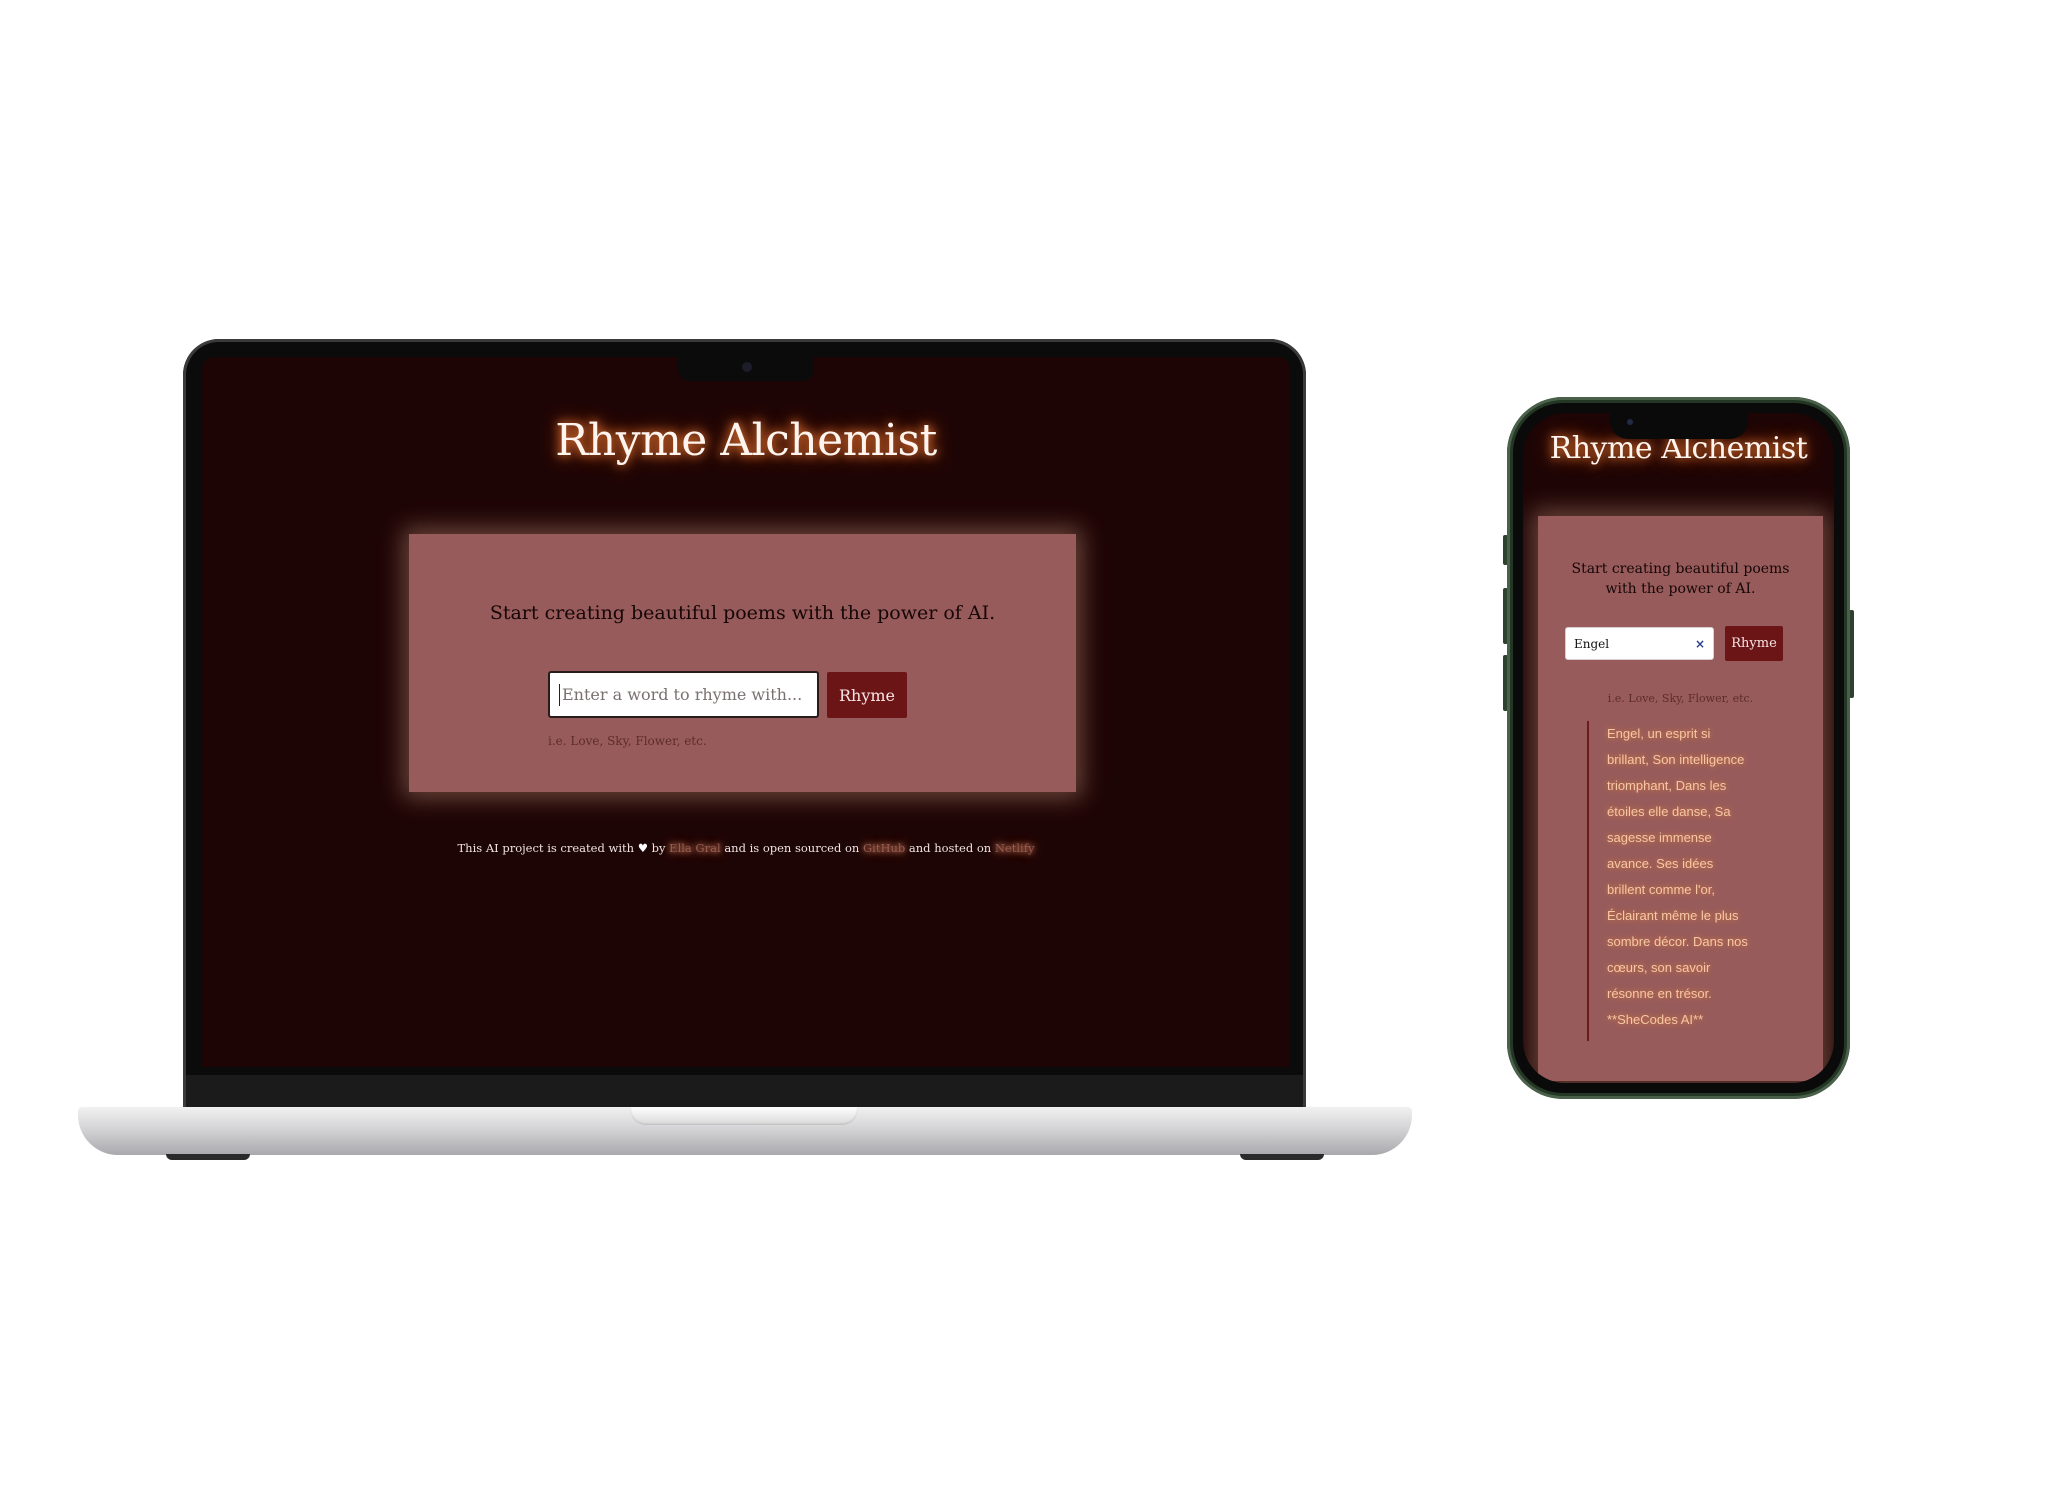  Describe the element at coordinates (1592, 643) in the screenshot. I see `word-input-value: Engel` at that location.